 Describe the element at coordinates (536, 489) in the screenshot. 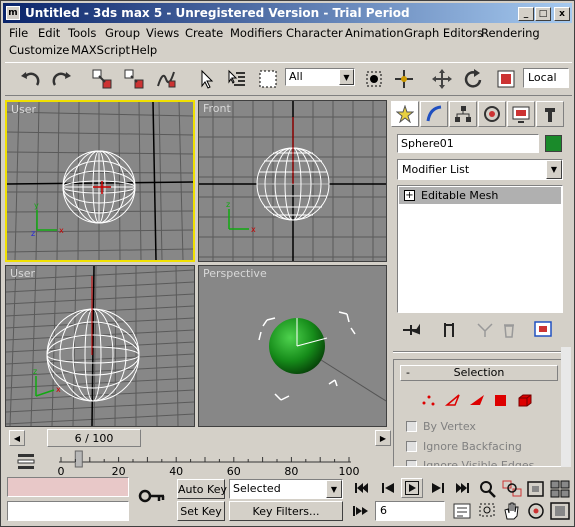

I see `zoom-extents-icon` at that location.